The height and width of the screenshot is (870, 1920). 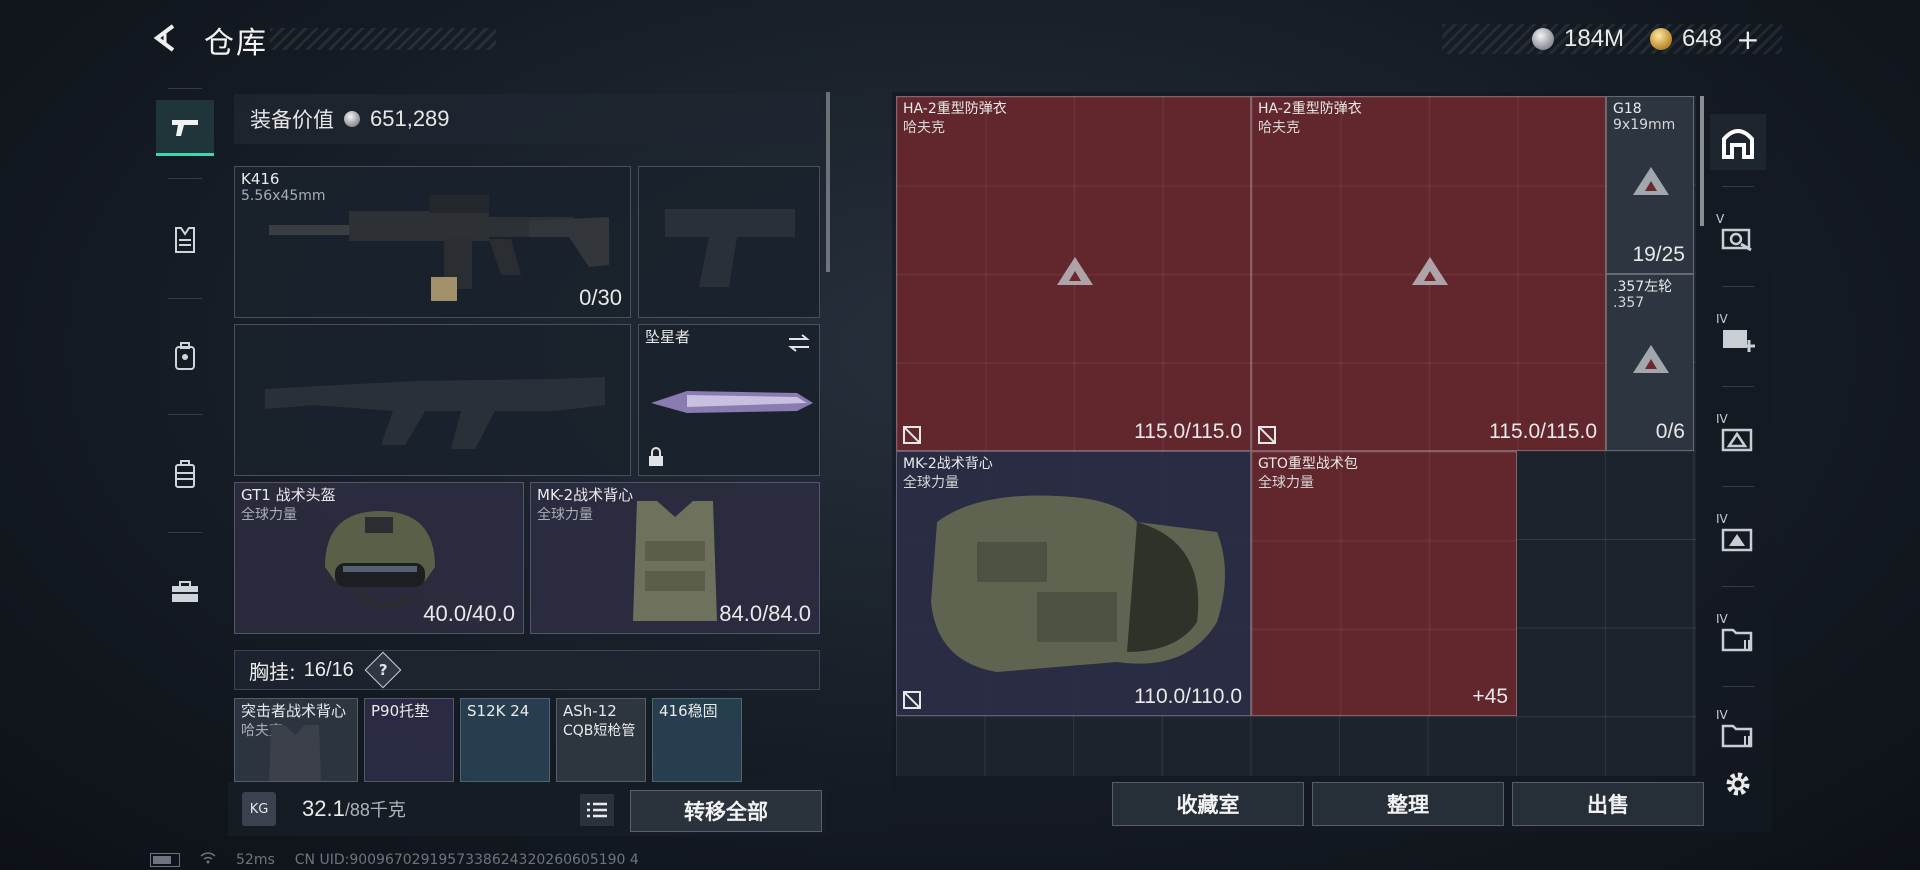 What do you see at coordinates (1738, 438) in the screenshot?
I see `stash-ammo-icon: IV` at bounding box center [1738, 438].